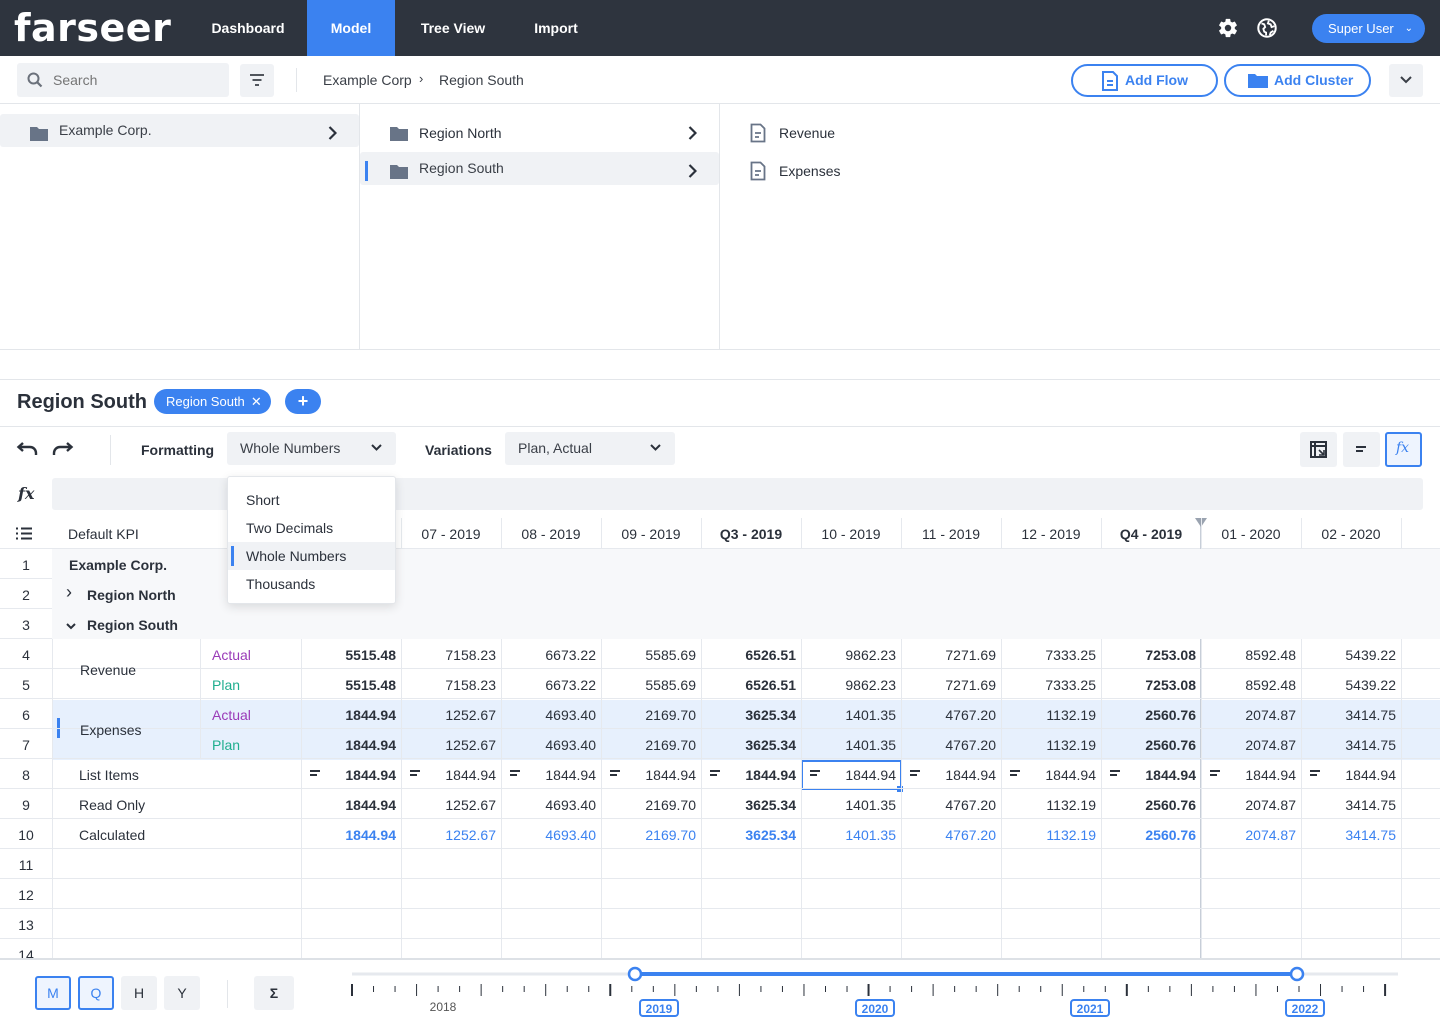  I want to click on user-menu-button: Super User ⌄, so click(1368, 28).